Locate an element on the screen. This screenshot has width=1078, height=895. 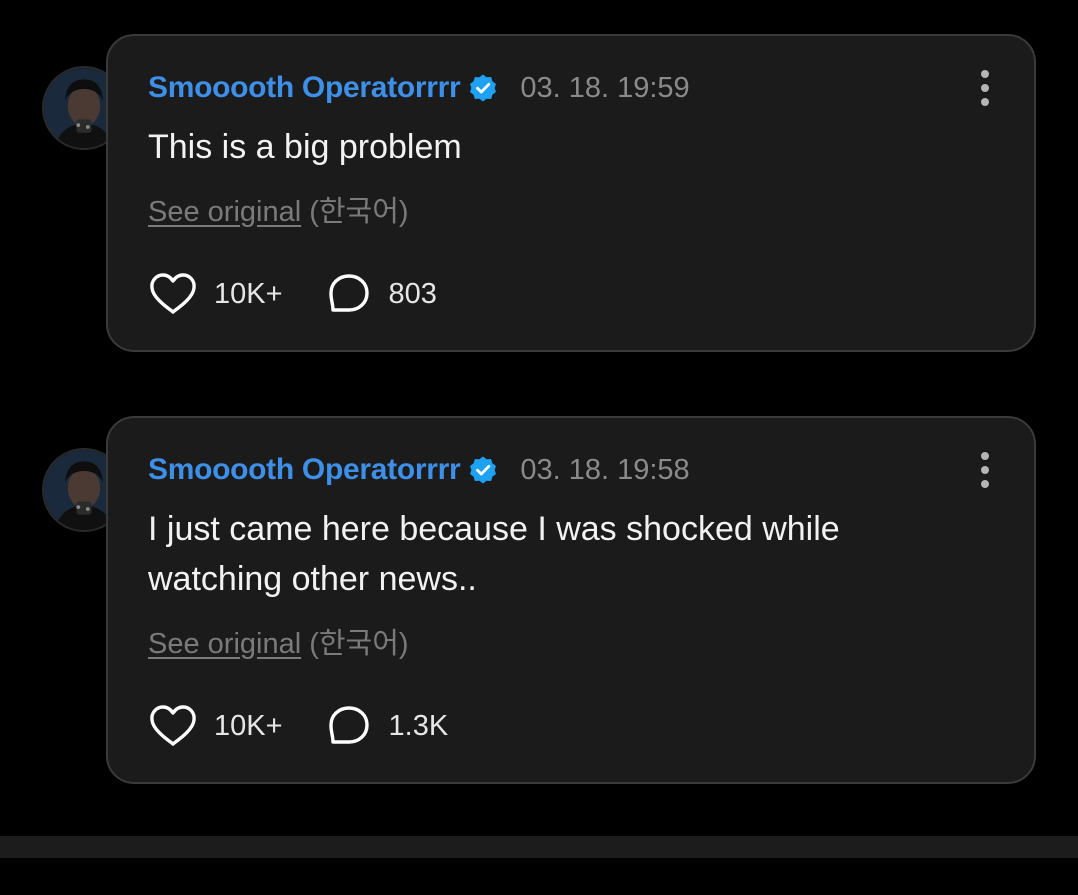
reply-count: 803 is located at coordinates (412, 293).